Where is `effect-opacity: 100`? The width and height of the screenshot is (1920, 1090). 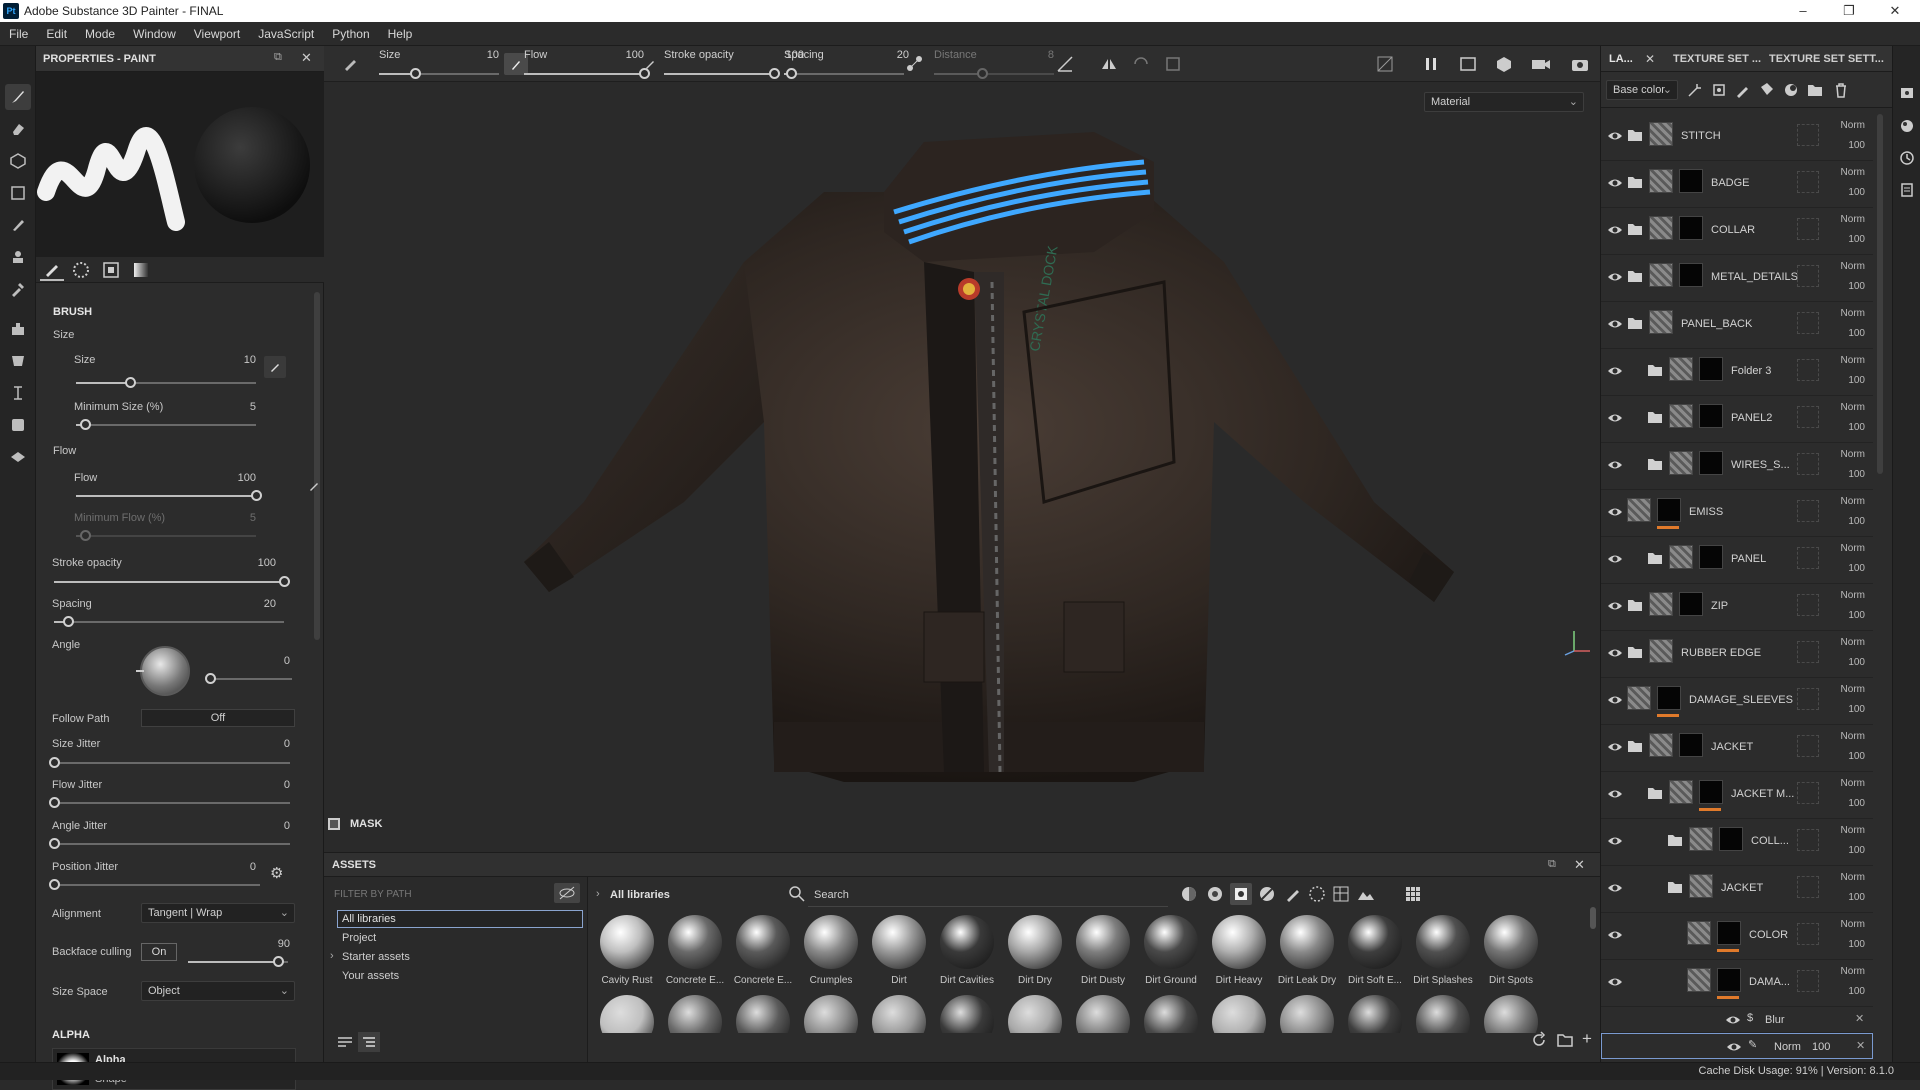 effect-opacity: 100 is located at coordinates (1821, 1047).